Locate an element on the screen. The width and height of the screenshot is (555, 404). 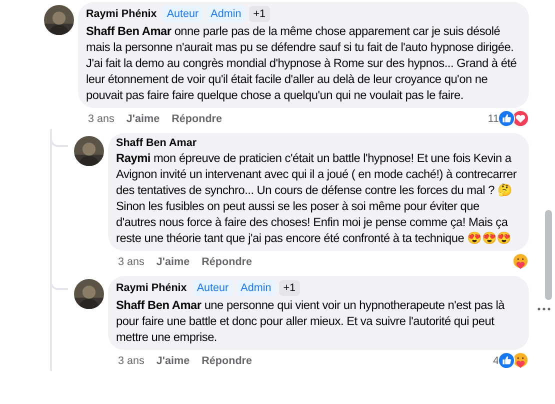
comment-text: Shaff Ben Amar onne parle pas de la même chose apparement car je suis désolé mais la personne n'aurait mas pu se défendre sauf si tu fait de l'auto hypnose dirigée. is located at coordinates (300, 39).